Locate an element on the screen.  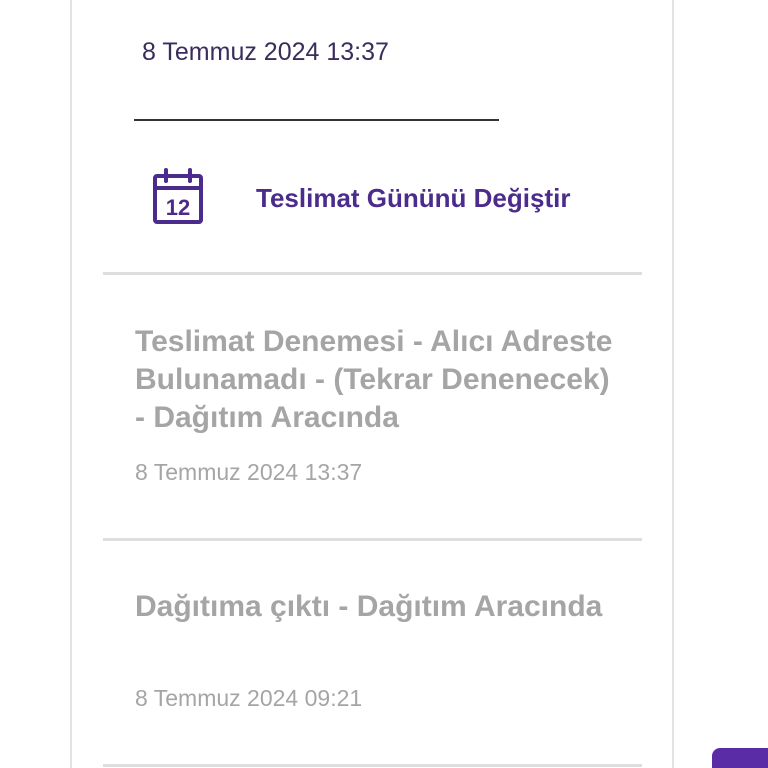
floating-action-button is located at coordinates (740, 758).